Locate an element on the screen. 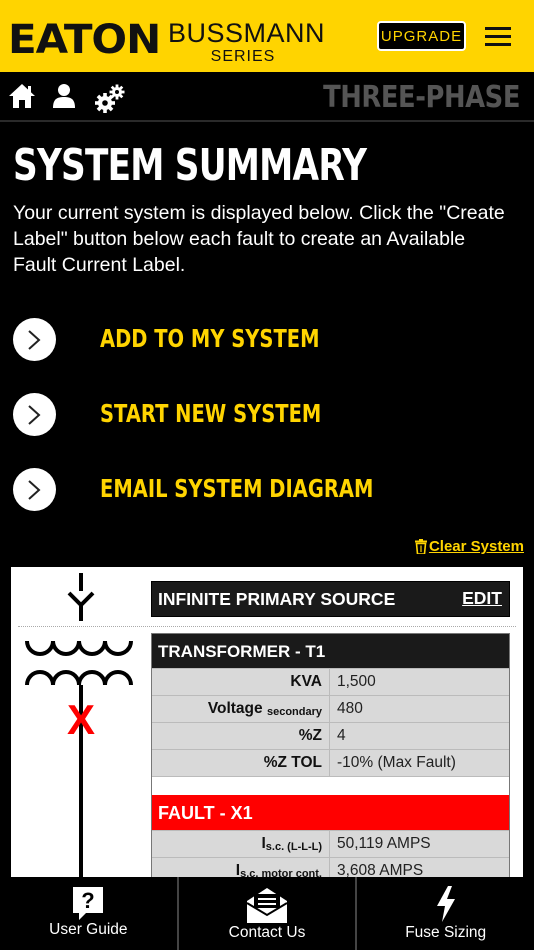 The height and width of the screenshot is (950, 534). row-key-sub: s.c. (L-L-L) is located at coordinates (293, 847).